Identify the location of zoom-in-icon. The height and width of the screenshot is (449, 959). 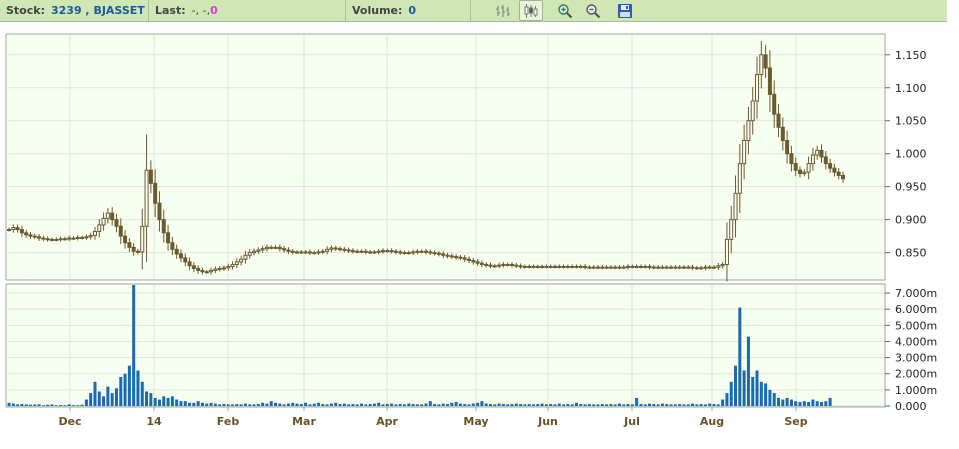
(565, 10).